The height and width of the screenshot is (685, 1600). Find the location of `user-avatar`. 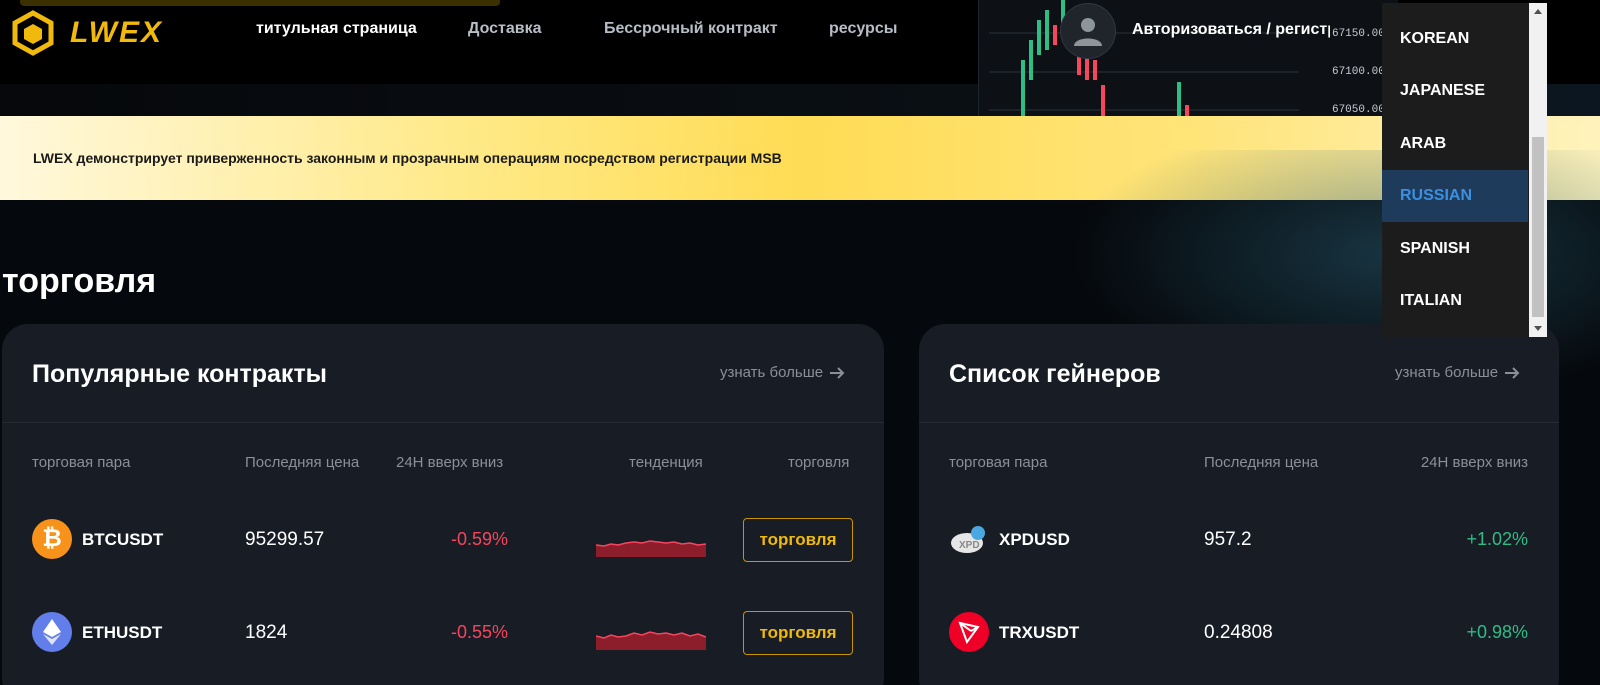

user-avatar is located at coordinates (1088, 31).